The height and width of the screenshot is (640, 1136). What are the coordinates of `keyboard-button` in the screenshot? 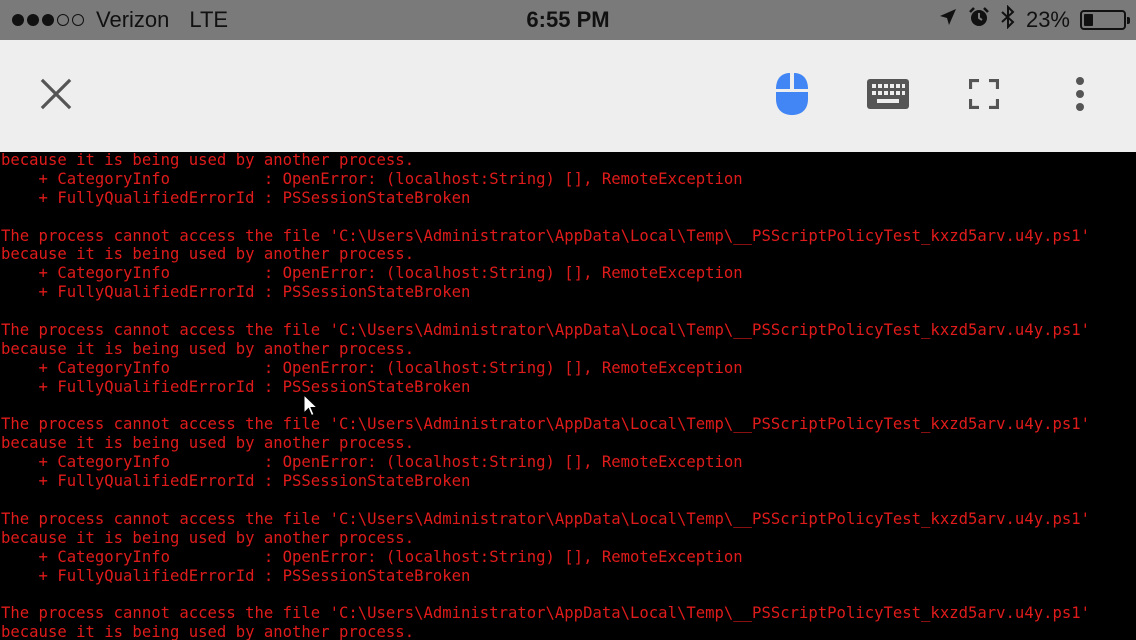 It's located at (888, 96).